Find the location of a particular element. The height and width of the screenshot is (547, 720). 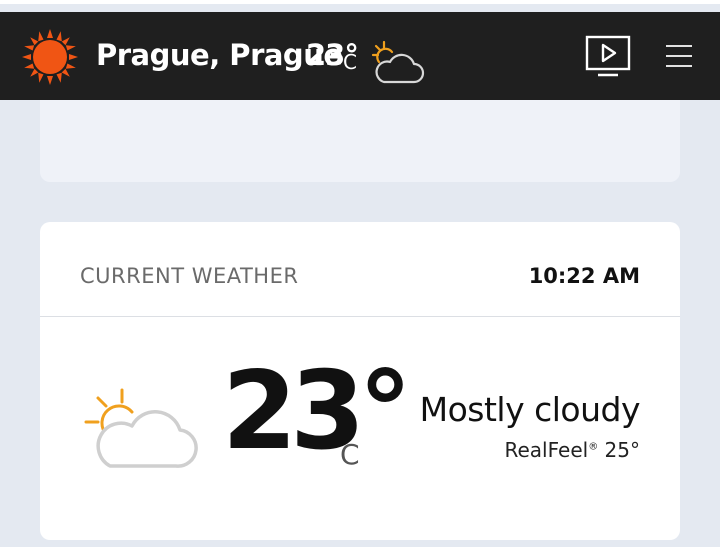

weather-phrase: Mostly cloudy is located at coordinates (530, 409).